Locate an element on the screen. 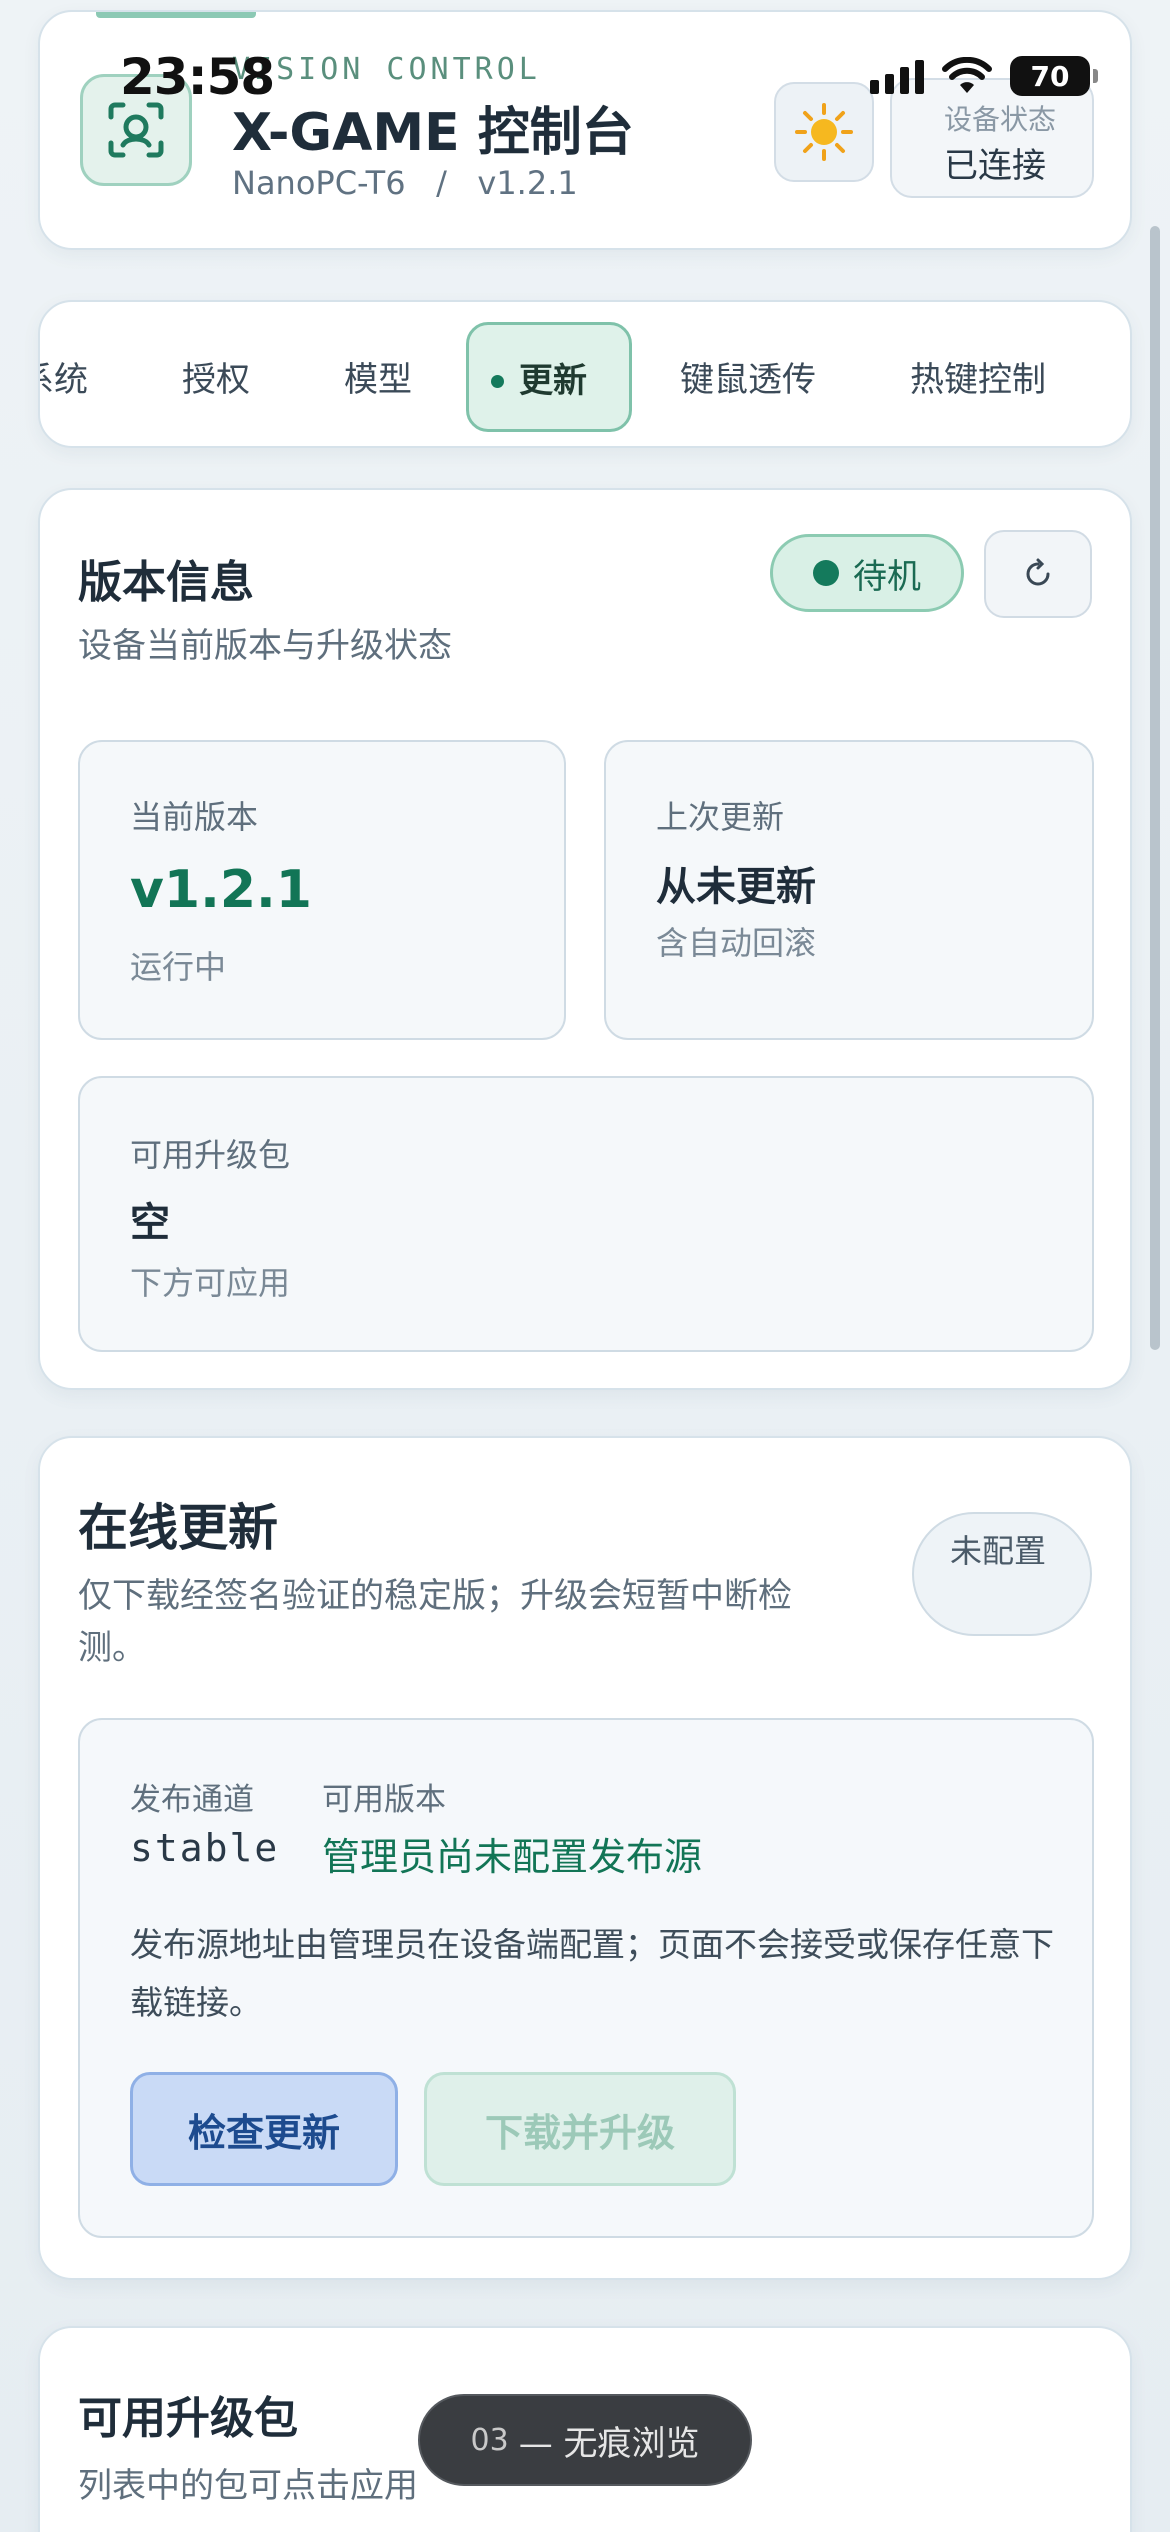  header-kicker: VISION CONTROL is located at coordinates (386, 69).